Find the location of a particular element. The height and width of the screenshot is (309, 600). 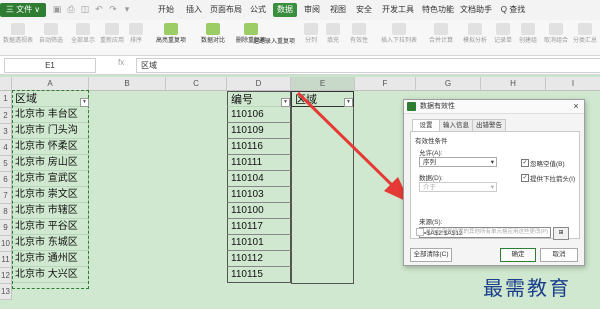

tab-security: 安全 is located at coordinates (364, 10).